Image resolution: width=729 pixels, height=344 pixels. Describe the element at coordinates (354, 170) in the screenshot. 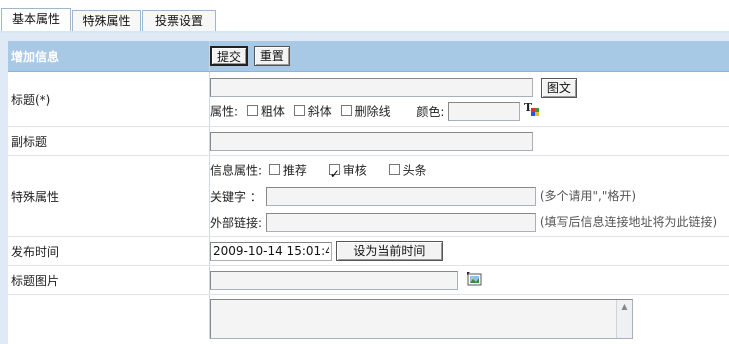

I see `review-label: 审核` at that location.